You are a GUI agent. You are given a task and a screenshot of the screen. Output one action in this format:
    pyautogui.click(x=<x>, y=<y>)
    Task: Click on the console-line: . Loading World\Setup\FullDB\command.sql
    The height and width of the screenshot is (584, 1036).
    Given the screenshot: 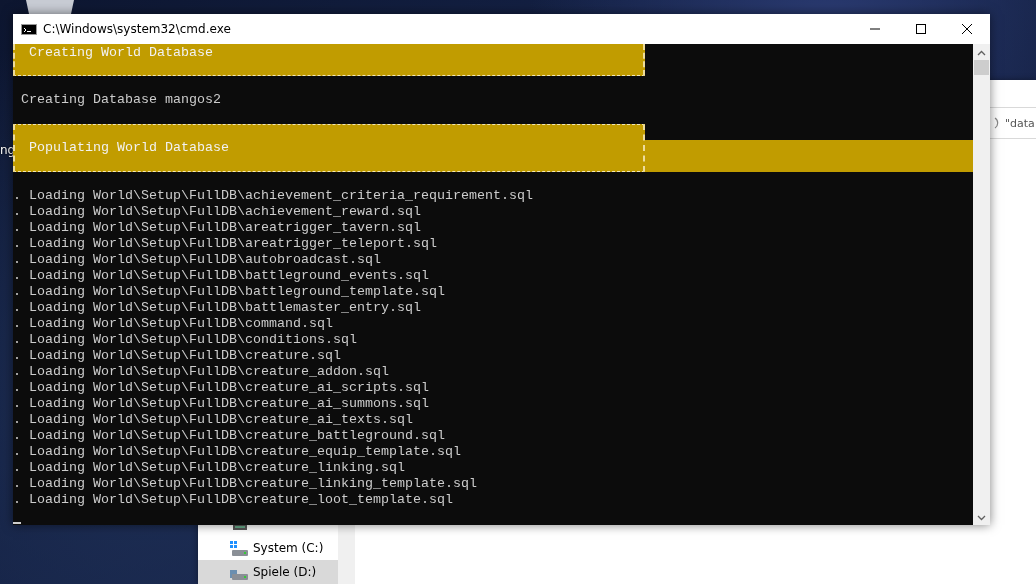 What is the action you would take?
    pyautogui.click(x=173, y=324)
    